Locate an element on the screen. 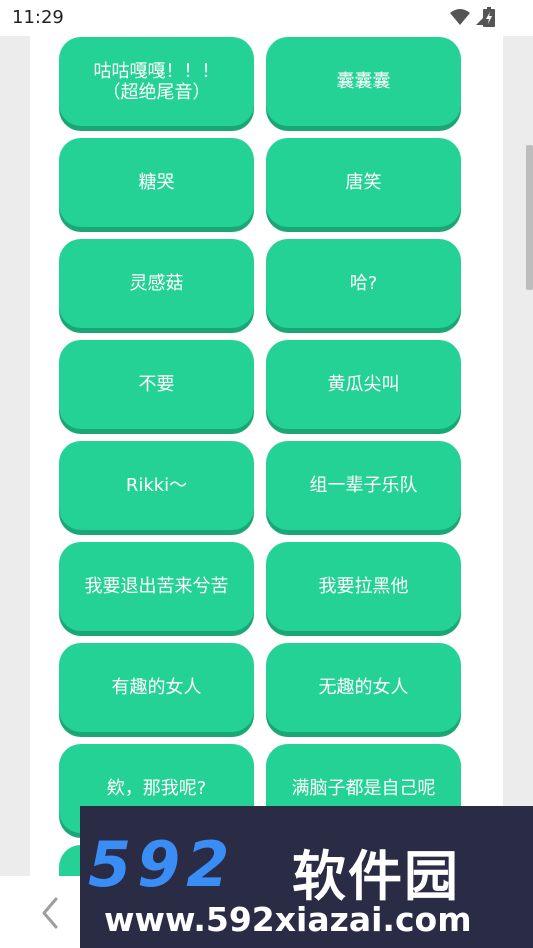  sound-button: 糖哭 is located at coordinates (156, 182).